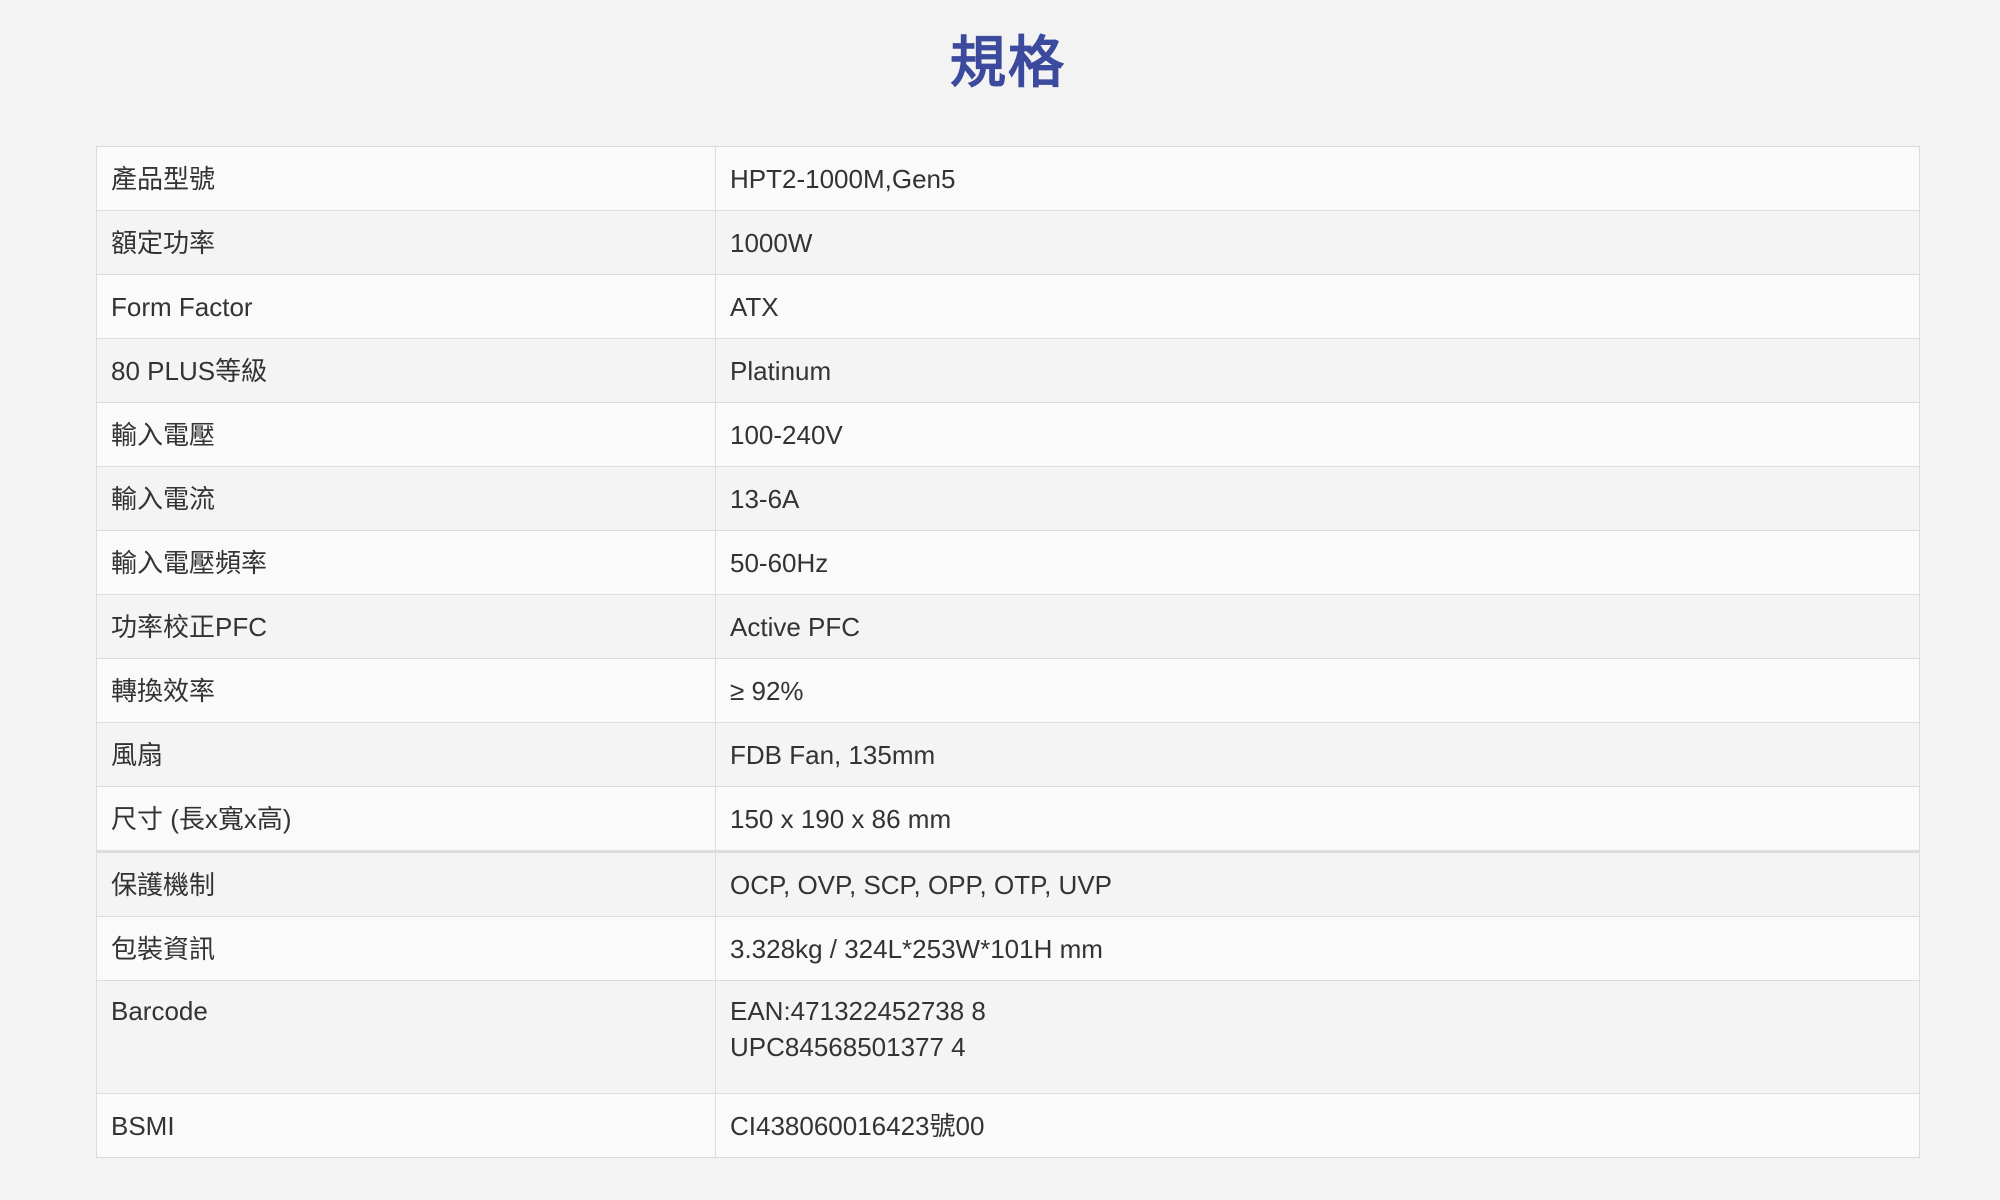  I want to click on spec-label: 風扇, so click(406, 754).